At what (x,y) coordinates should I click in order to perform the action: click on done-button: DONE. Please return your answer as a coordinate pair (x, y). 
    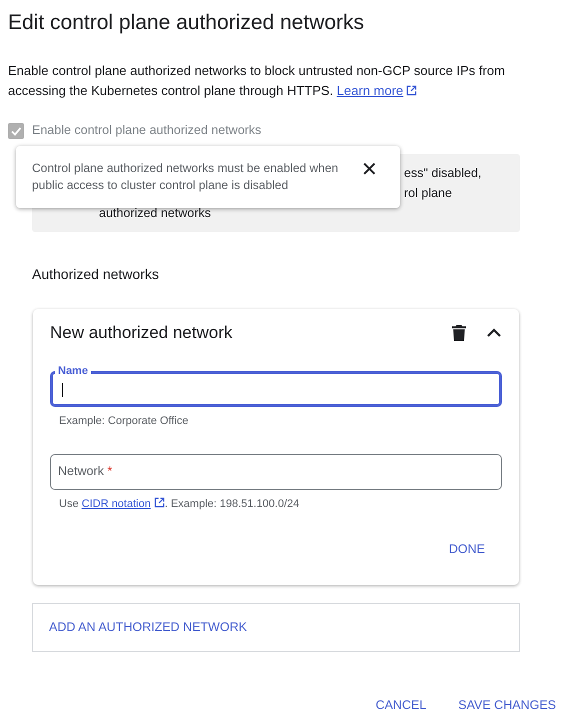
    Looking at the image, I should click on (466, 550).